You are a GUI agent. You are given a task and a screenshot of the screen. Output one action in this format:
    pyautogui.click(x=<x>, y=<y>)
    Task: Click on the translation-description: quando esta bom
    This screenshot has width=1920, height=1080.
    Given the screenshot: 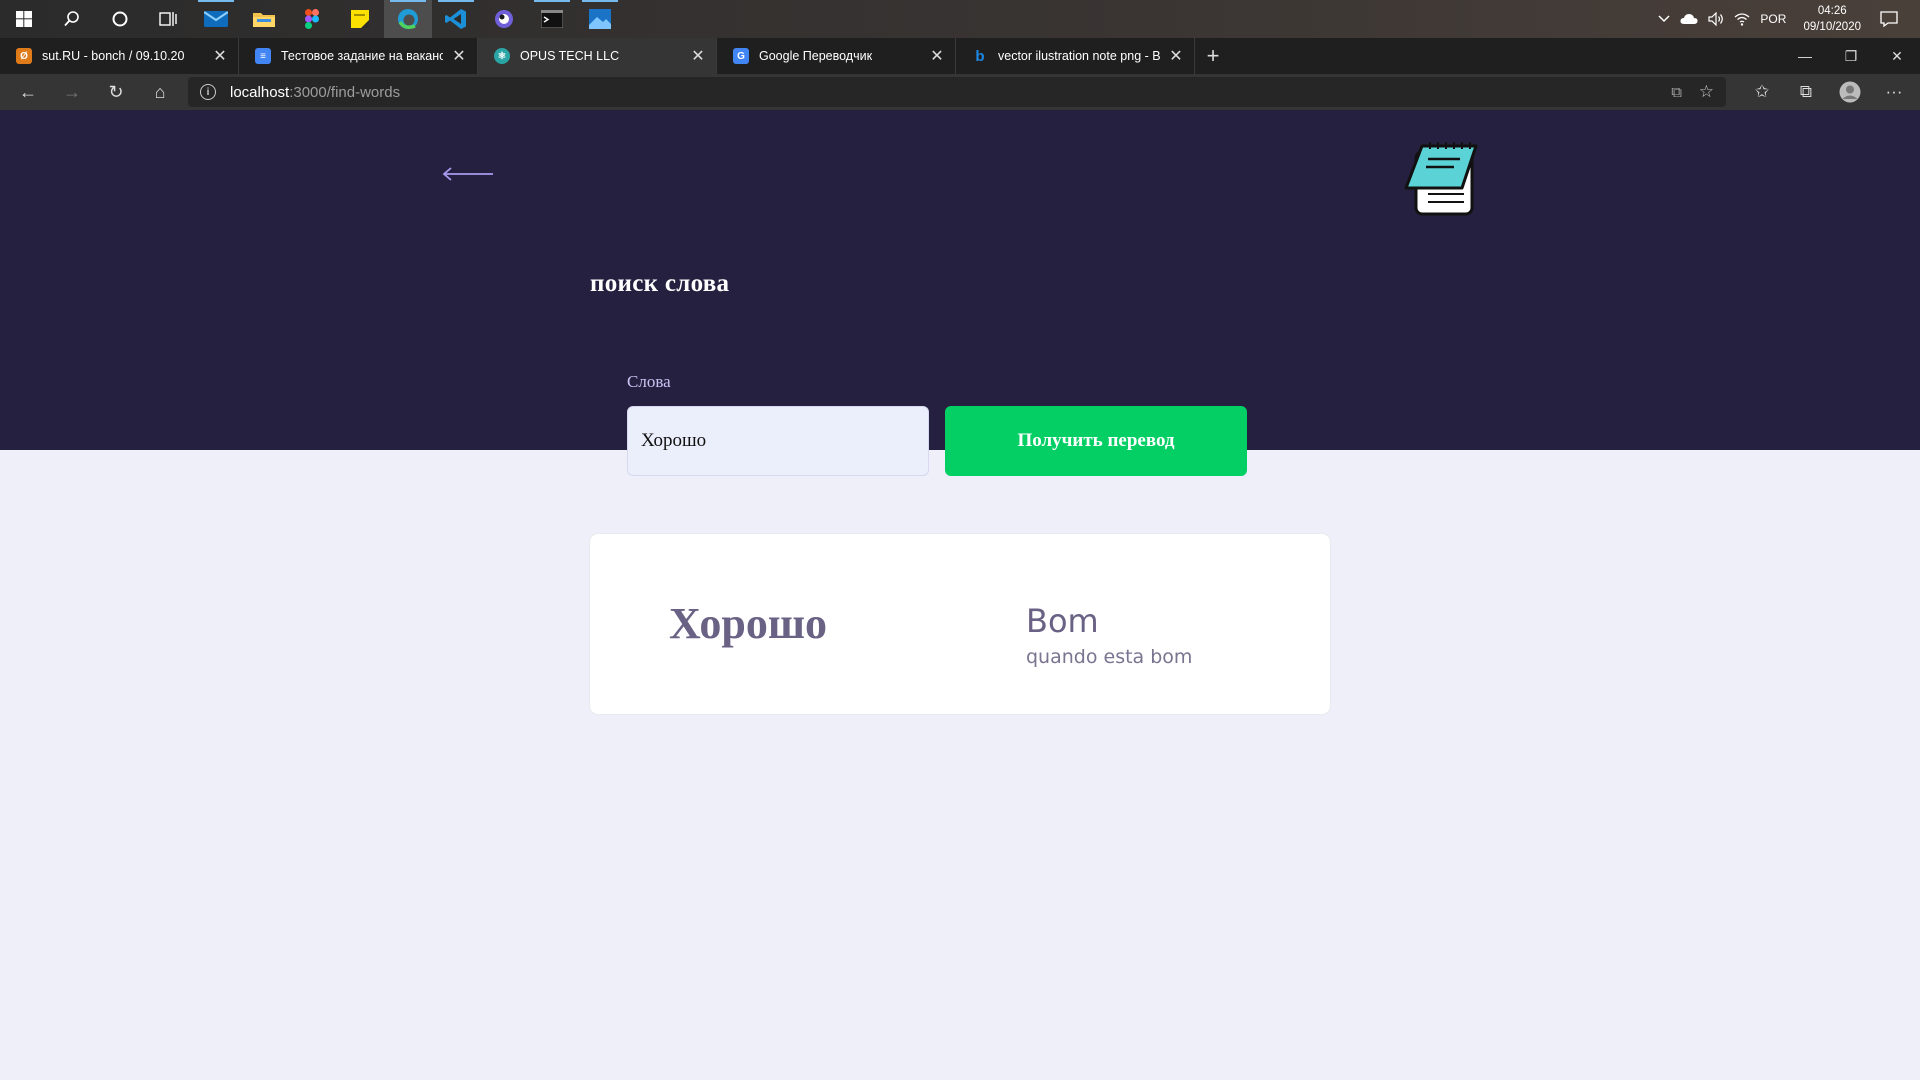 What is the action you would take?
    pyautogui.click(x=1109, y=657)
    